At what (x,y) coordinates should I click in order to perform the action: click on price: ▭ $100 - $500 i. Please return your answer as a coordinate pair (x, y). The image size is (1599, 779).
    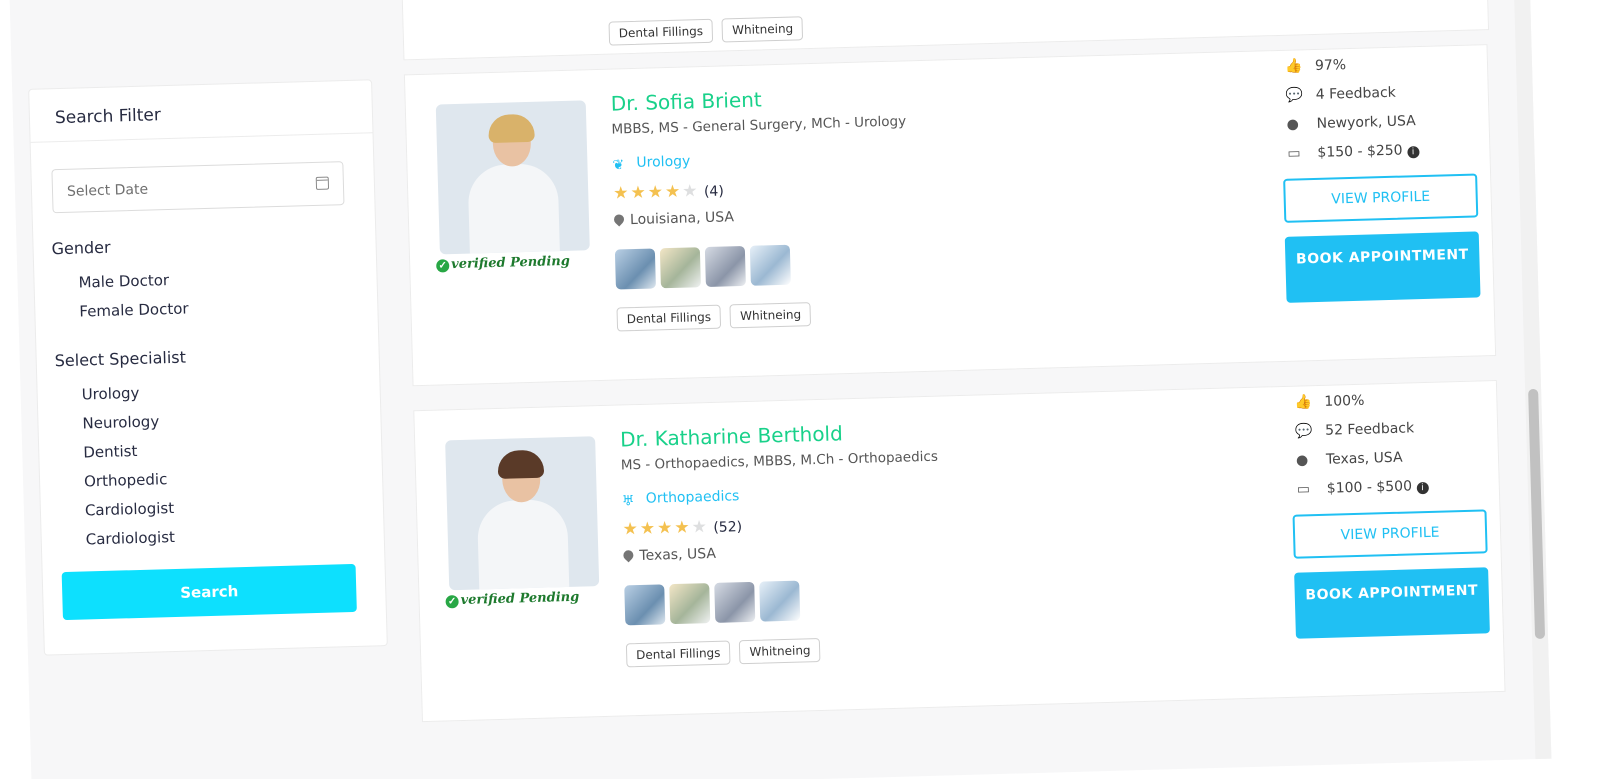
    Looking at the image, I should click on (1363, 488).